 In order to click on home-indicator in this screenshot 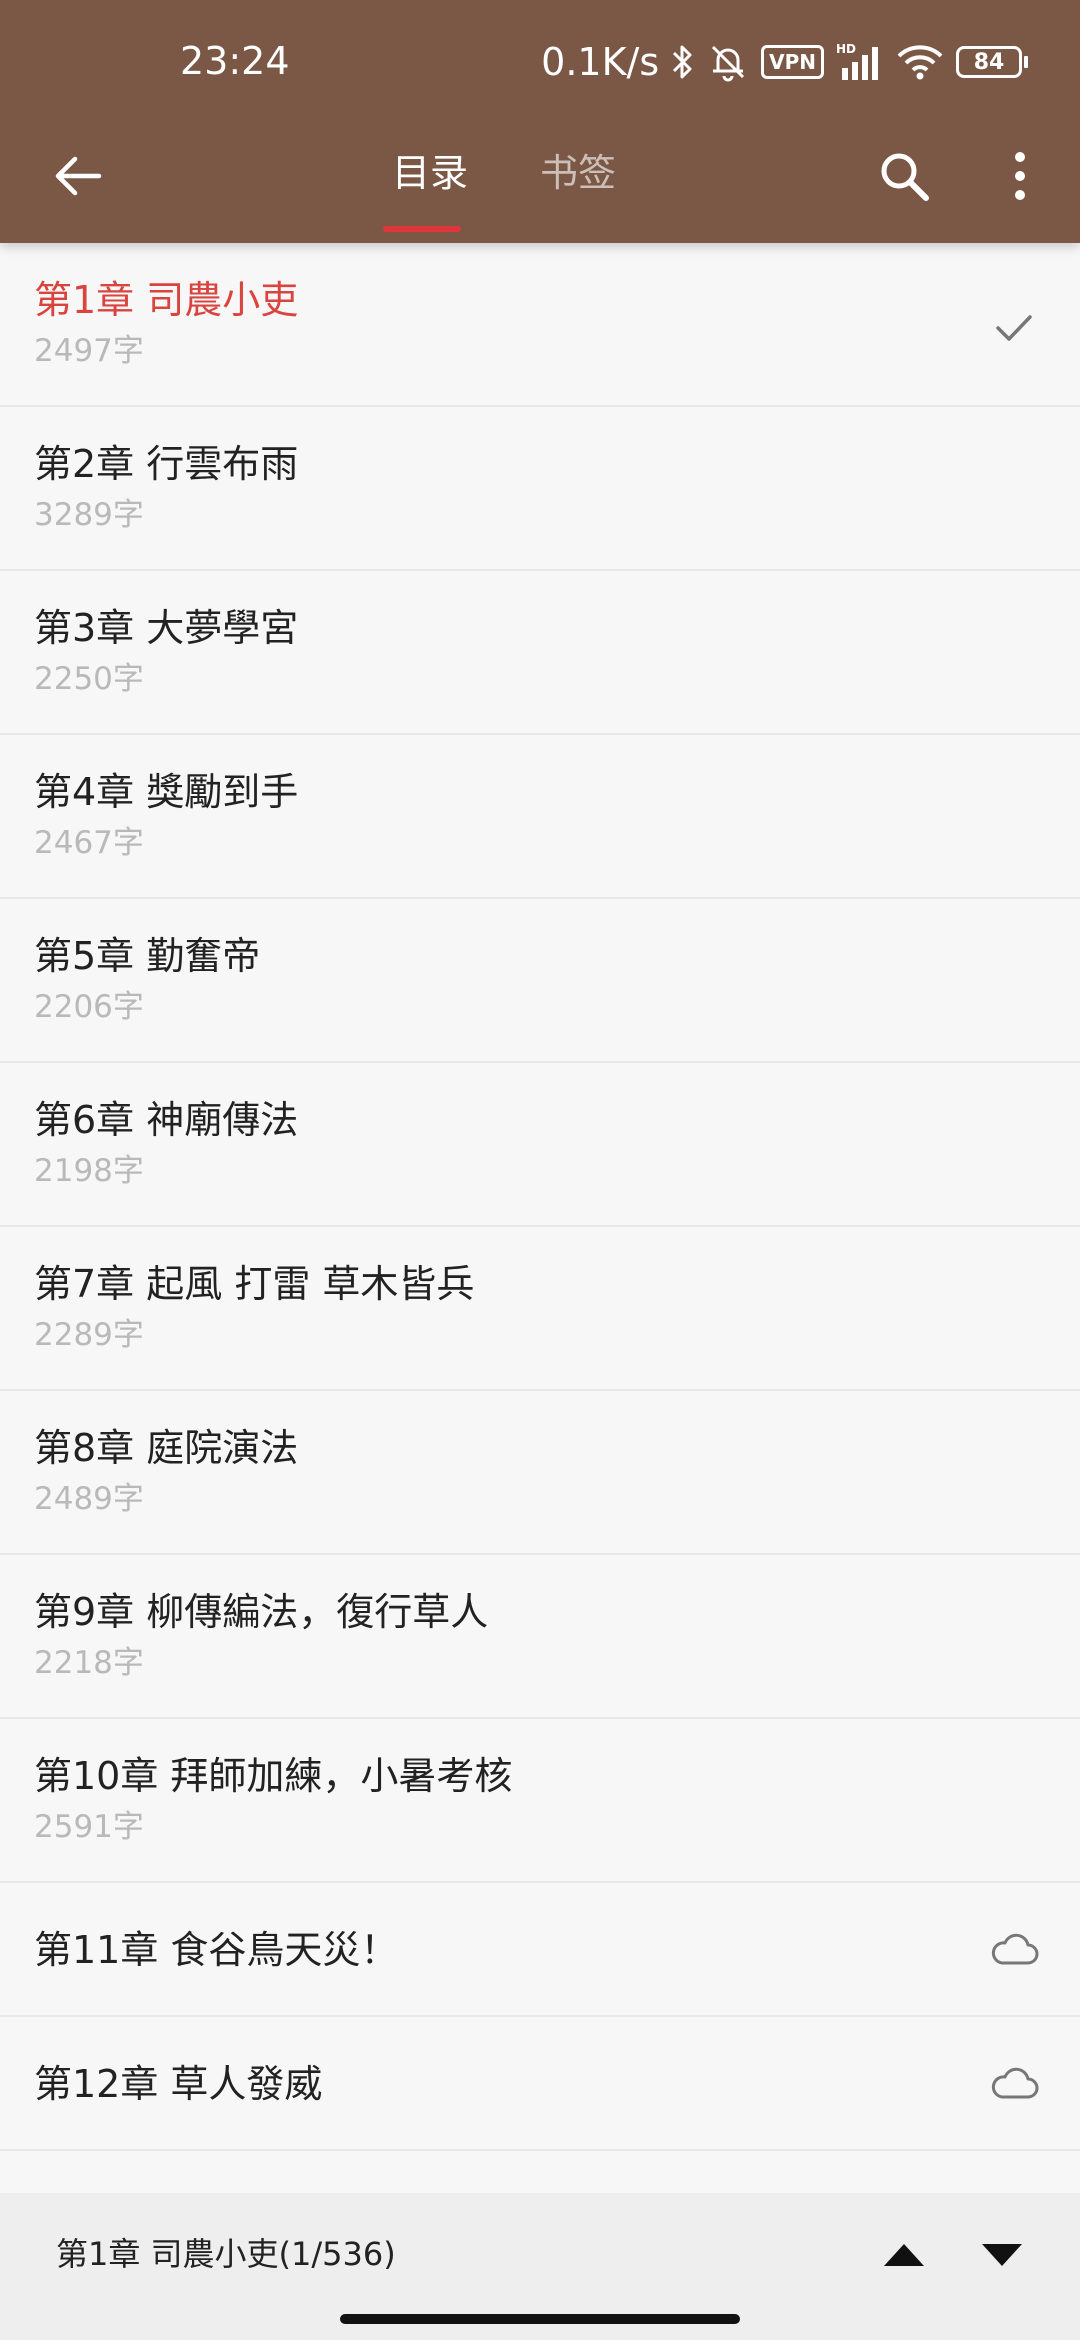, I will do `click(540, 2319)`.